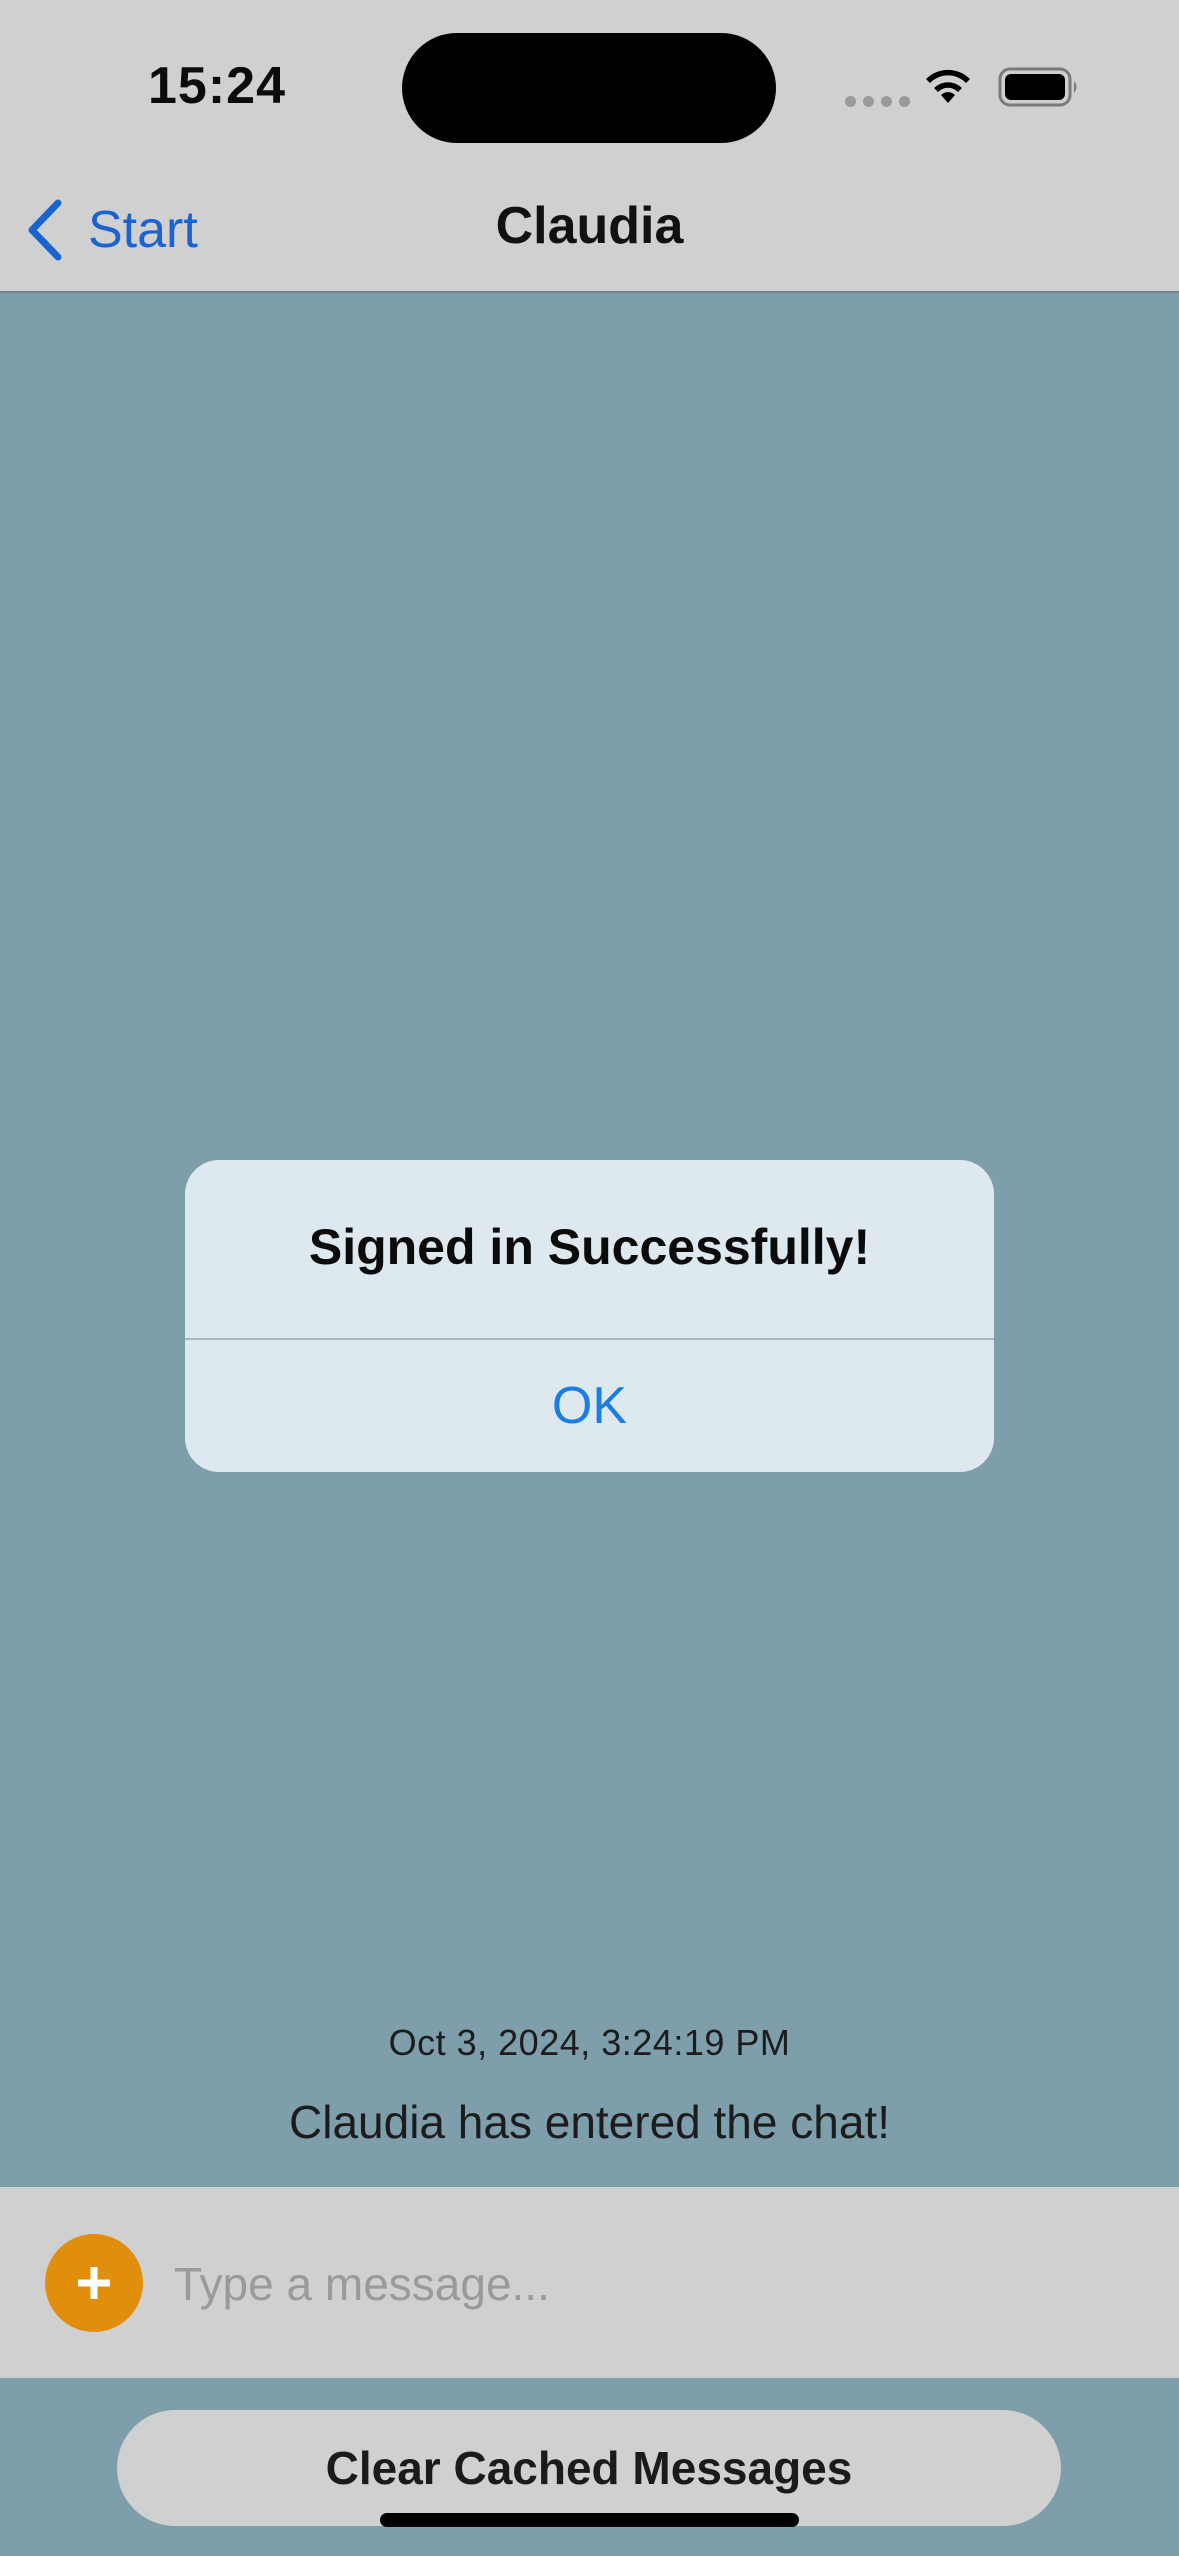  Describe the element at coordinates (589, 1316) in the screenshot. I see `alert-dialog: Signed in Successfully! OK` at that location.